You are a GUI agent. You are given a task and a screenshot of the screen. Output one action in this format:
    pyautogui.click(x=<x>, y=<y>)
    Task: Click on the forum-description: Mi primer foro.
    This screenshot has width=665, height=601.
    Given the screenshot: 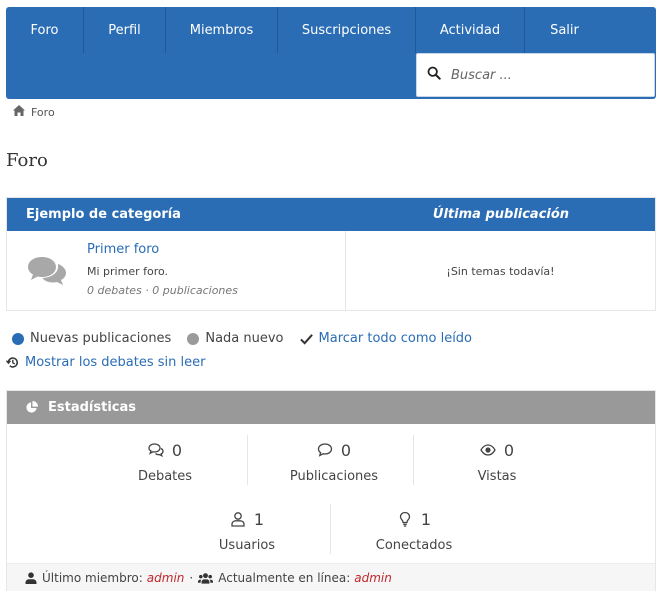 What is the action you would take?
    pyautogui.click(x=128, y=271)
    